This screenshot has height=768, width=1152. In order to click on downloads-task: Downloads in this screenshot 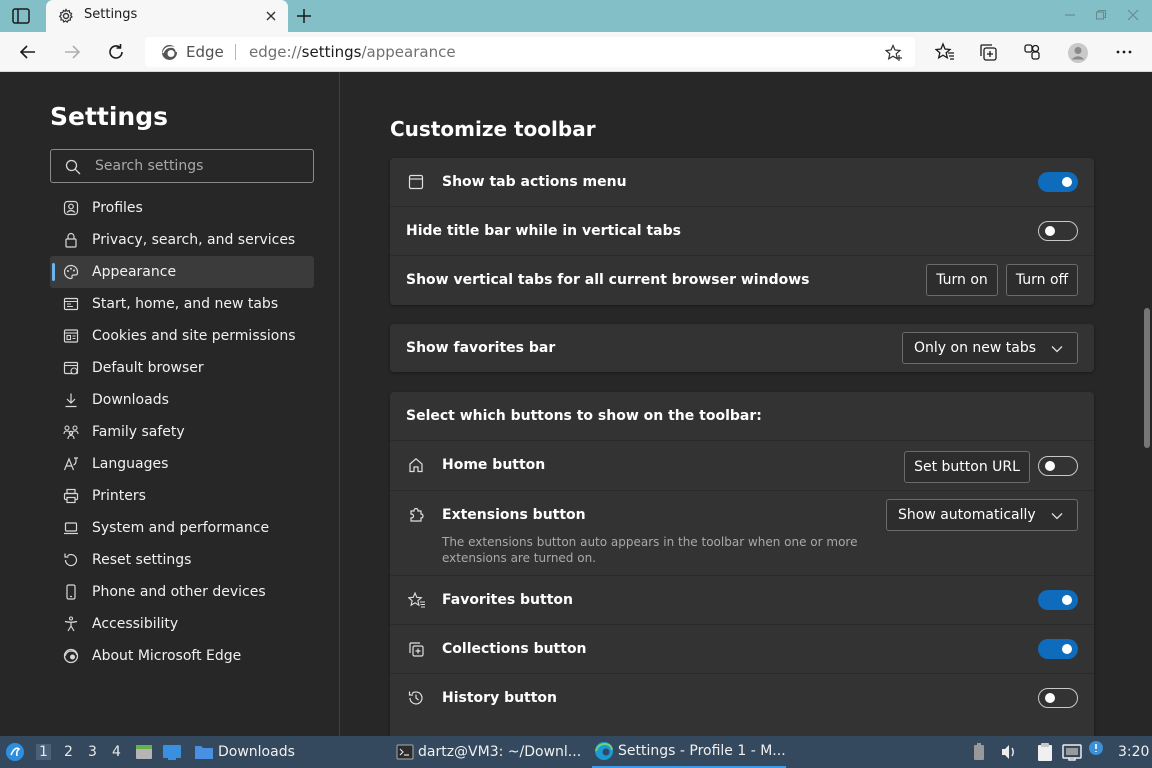, I will do `click(244, 752)`.